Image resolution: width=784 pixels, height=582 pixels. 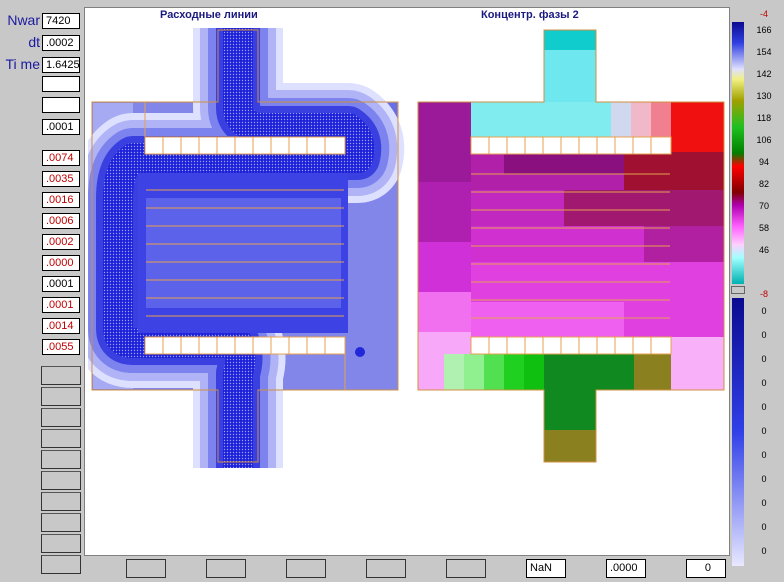 What do you see at coordinates (764, 74) in the screenshot?
I see `scale-top-tick: 142` at bounding box center [764, 74].